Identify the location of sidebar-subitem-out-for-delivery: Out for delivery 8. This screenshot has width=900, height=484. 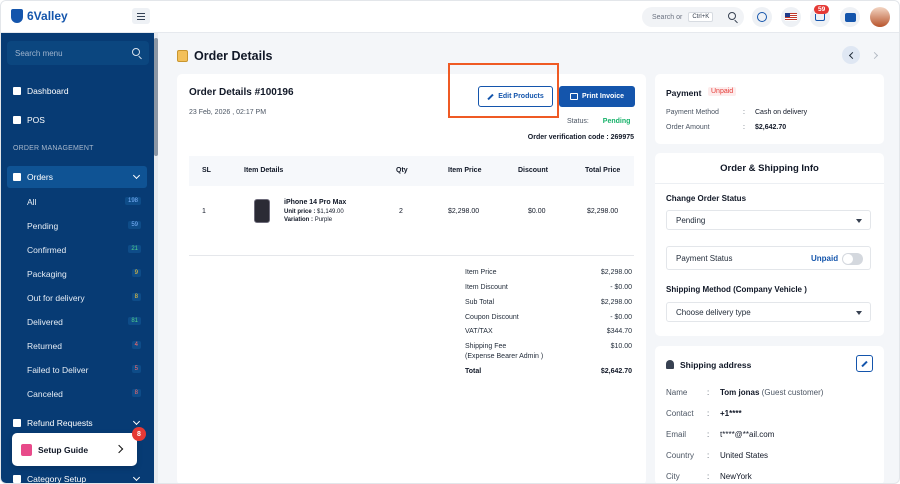
(78, 299).